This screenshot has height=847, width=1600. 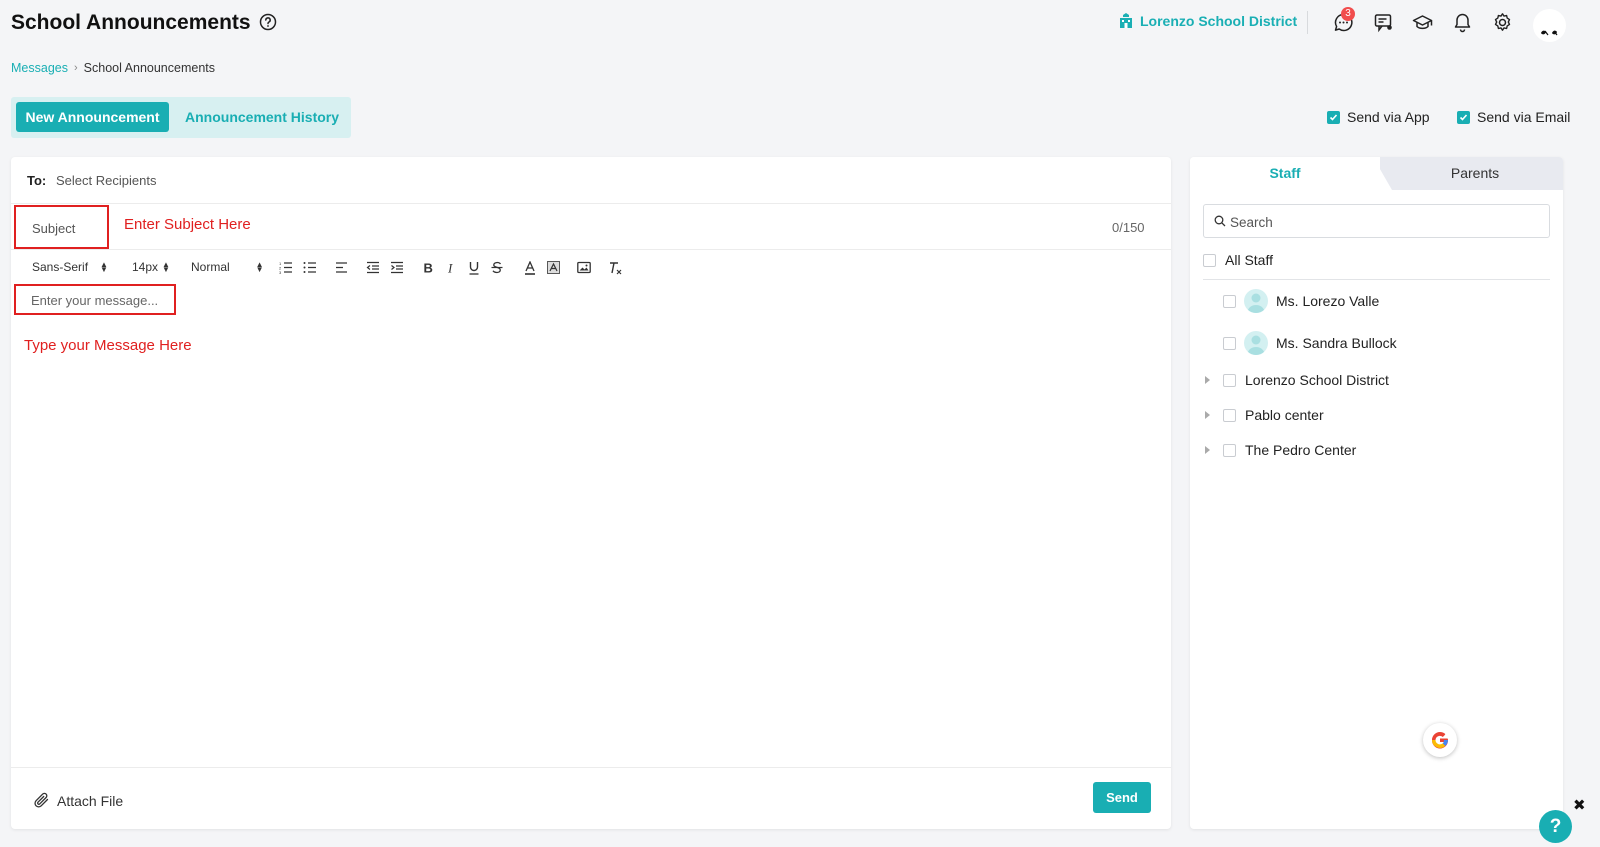 I want to click on list-item: Ms. Sandra Bullock, so click(x=1310, y=343).